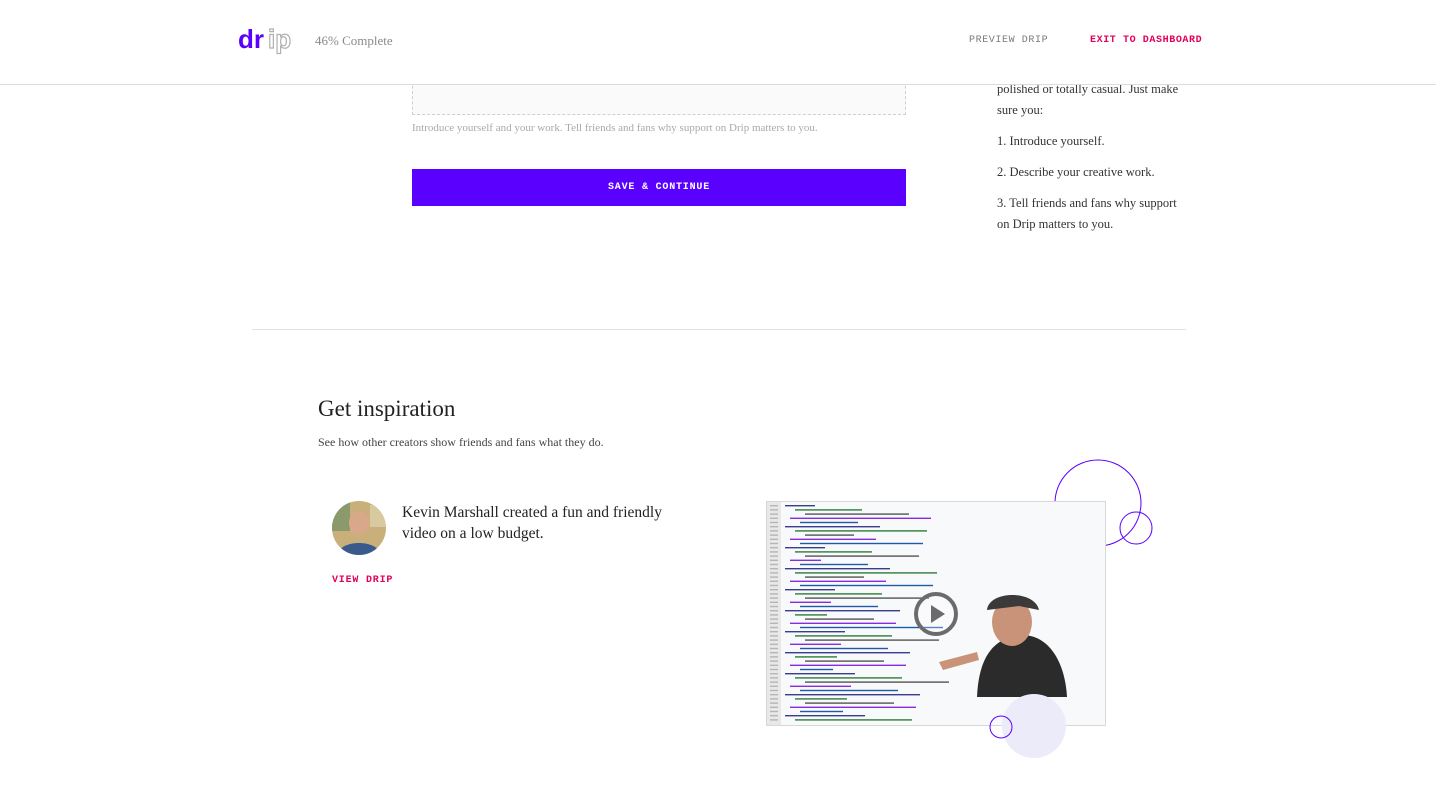  Describe the element at coordinates (362, 580) in the screenshot. I see `view-drip-link: VIEW DRIP` at that location.